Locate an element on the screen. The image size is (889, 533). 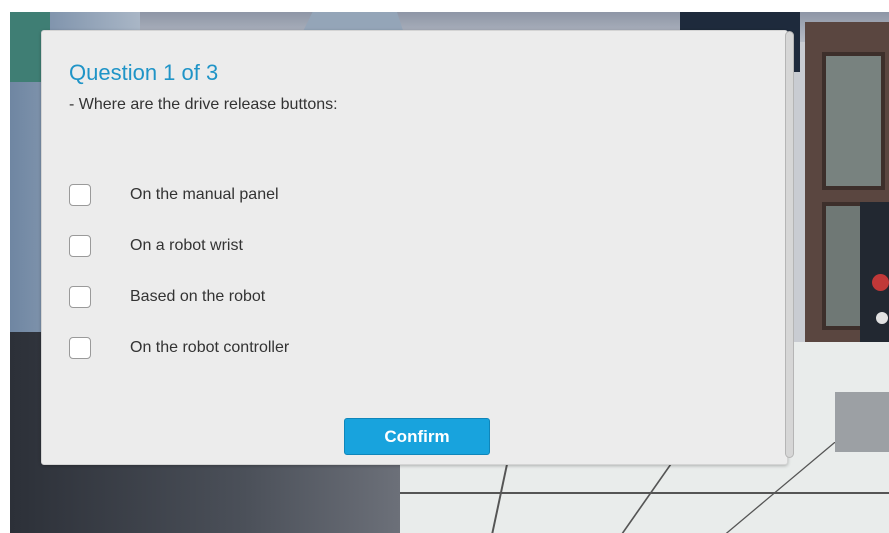
scene-cabinet-knob is located at coordinates (882, 318).